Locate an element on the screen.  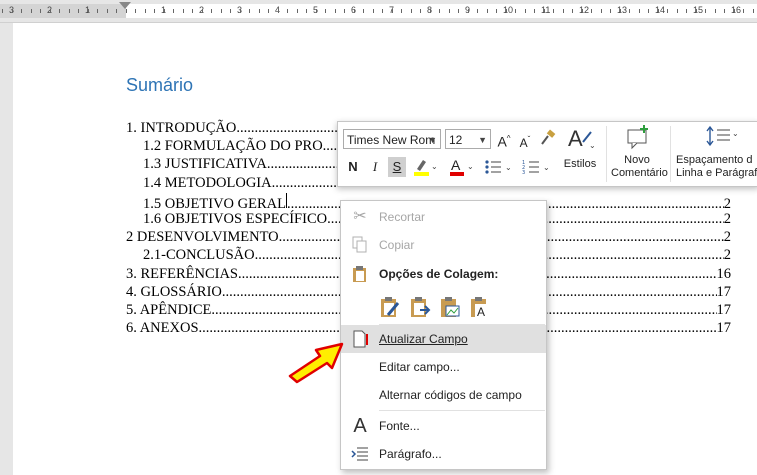
line-spacing-label-2: Linha e Parágrafo is located at coordinates (716, 173).